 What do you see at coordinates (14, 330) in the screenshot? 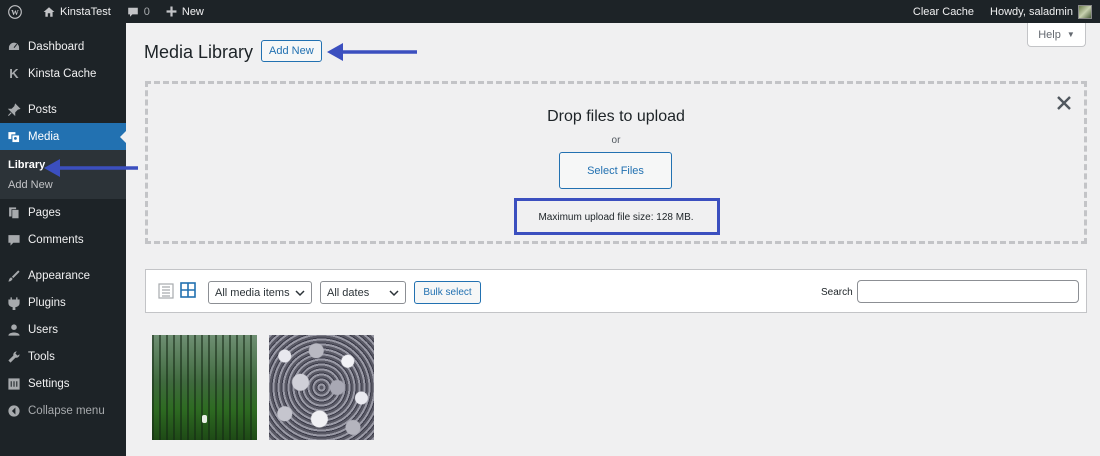
I see `user-icon` at bounding box center [14, 330].